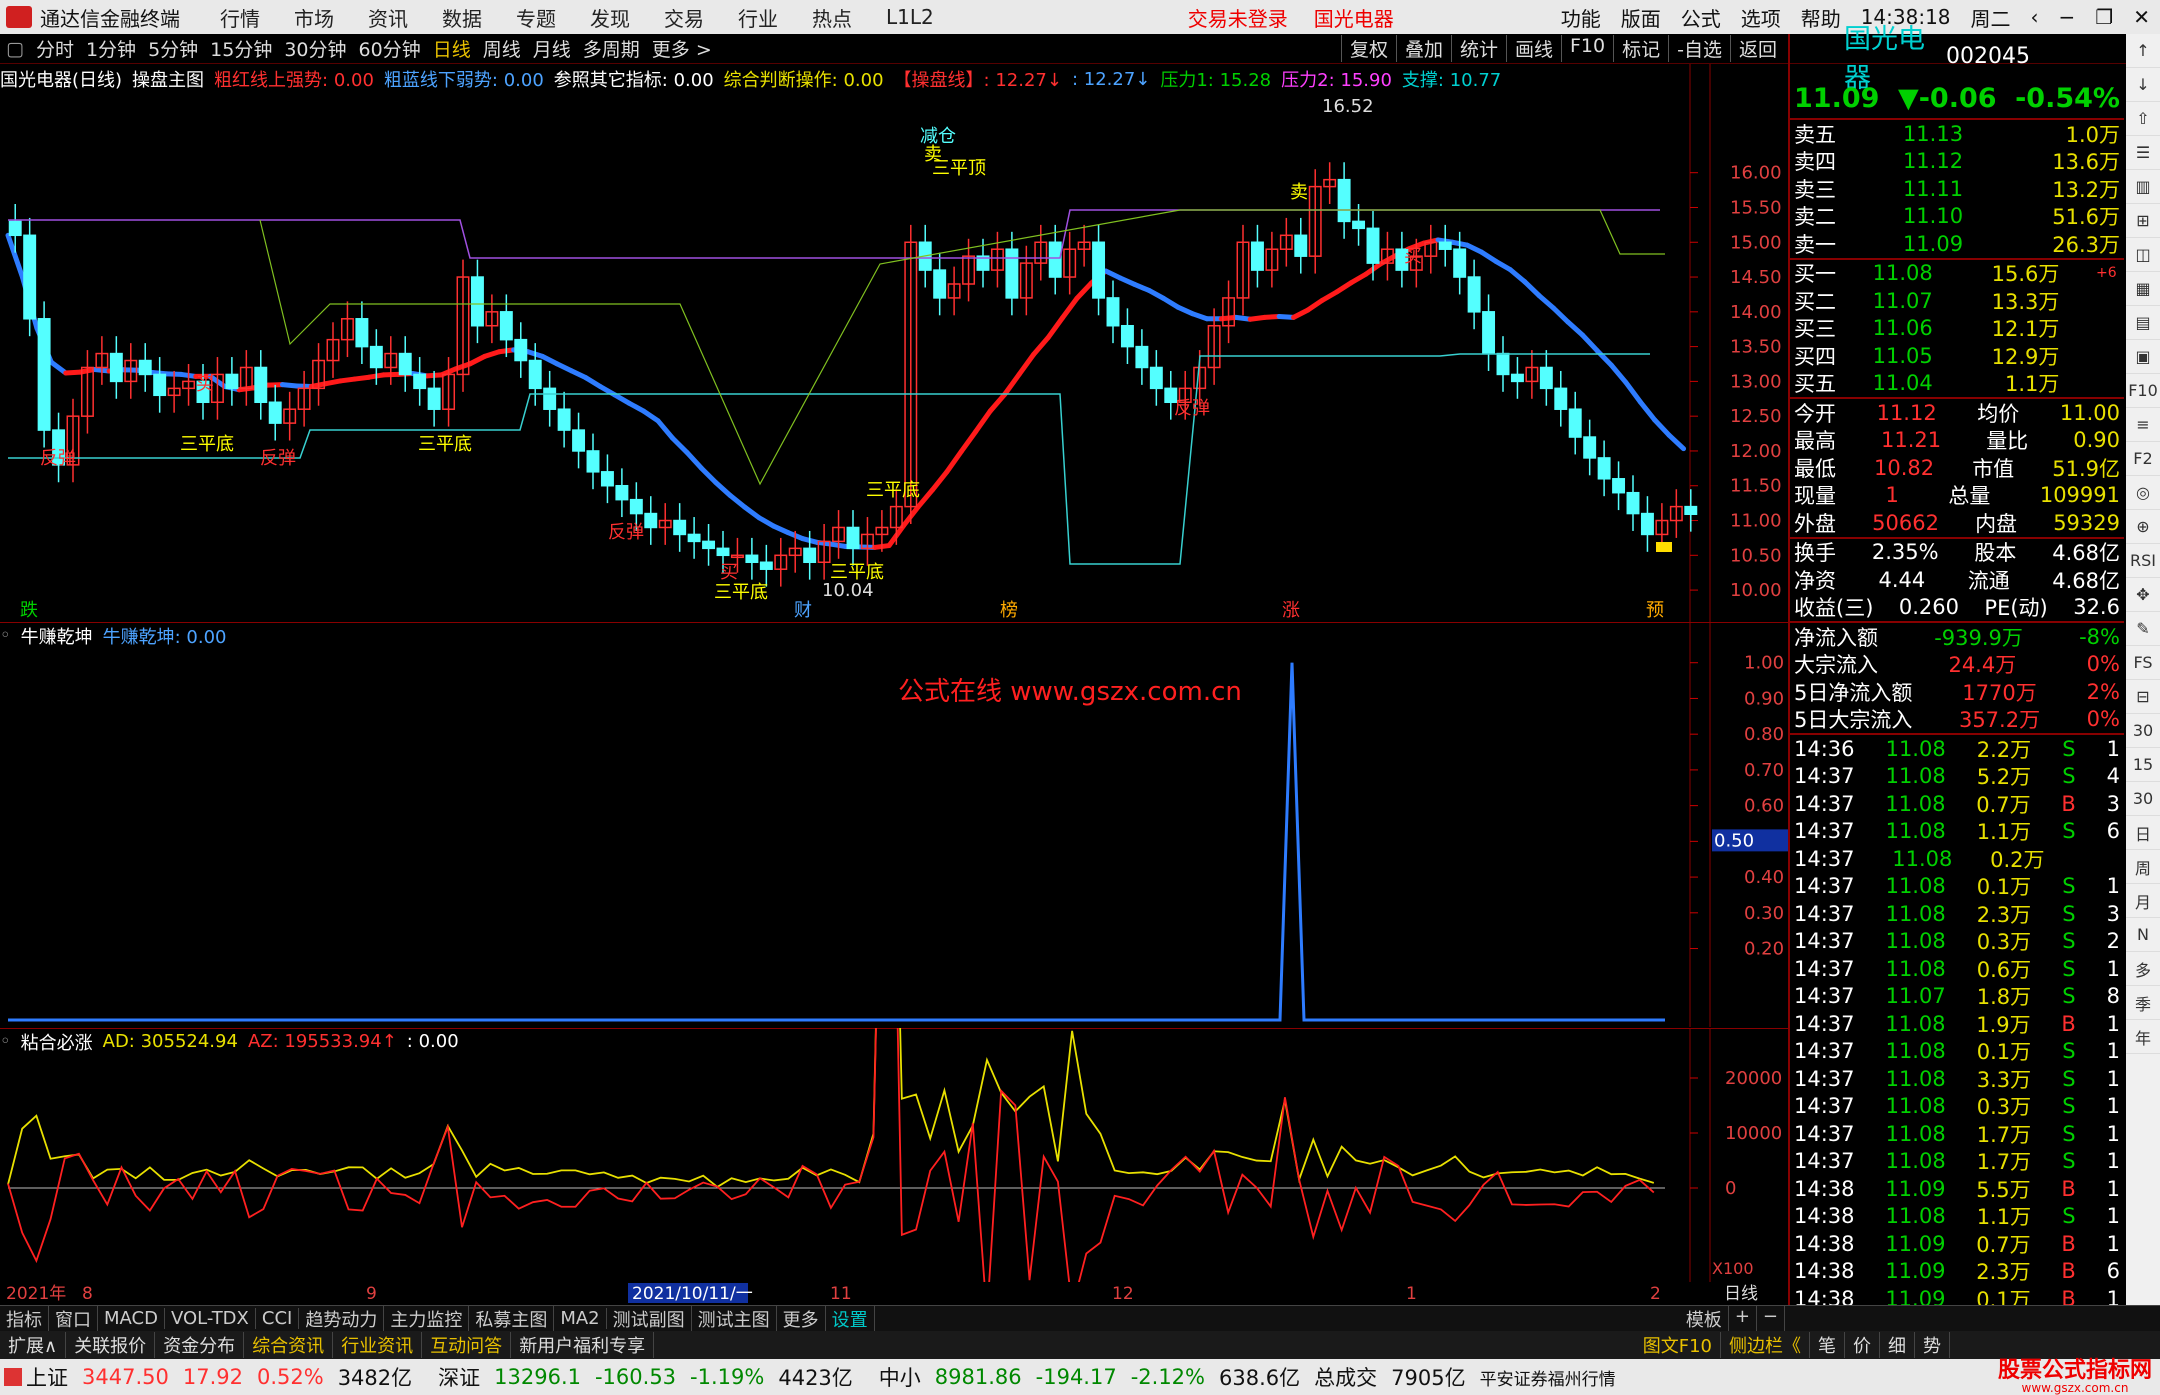 This screenshot has height=1395, width=2160. I want to click on indicator-tab: 测试副图, so click(649, 1318).